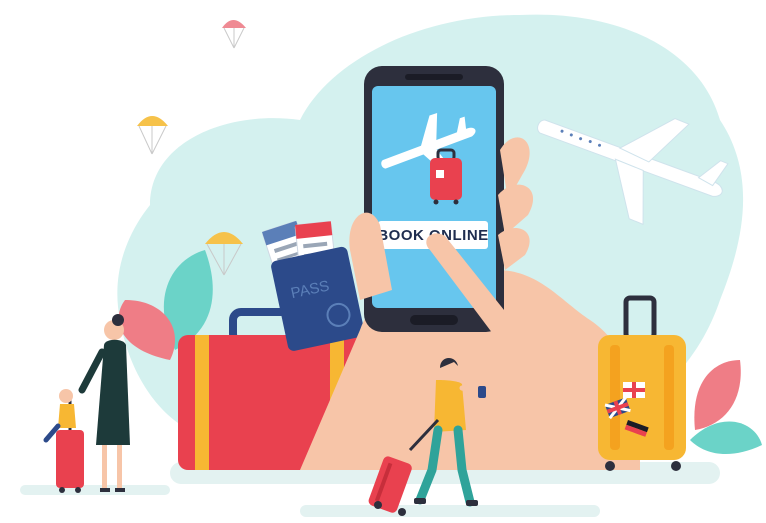  What do you see at coordinates (104, 403) in the screenshot?
I see `mother-figure` at bounding box center [104, 403].